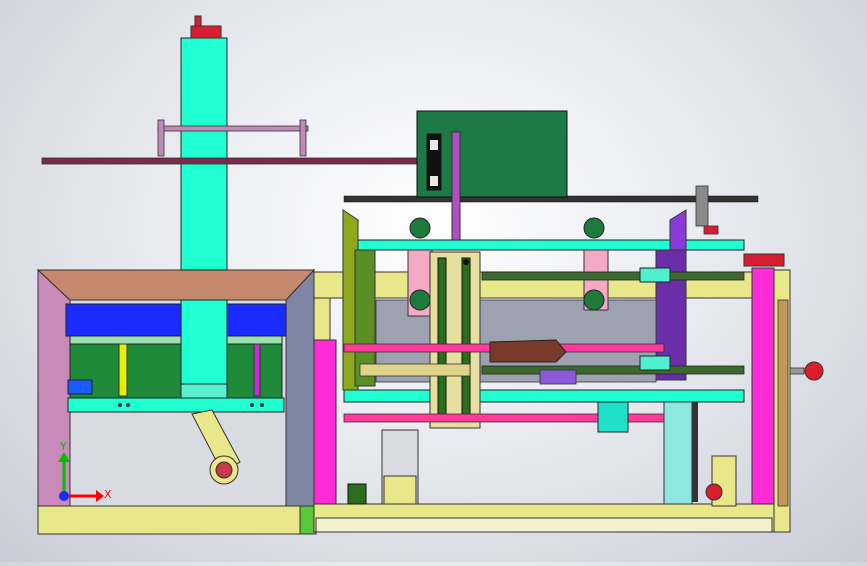  I want to click on vertical-column, so click(204, 207).